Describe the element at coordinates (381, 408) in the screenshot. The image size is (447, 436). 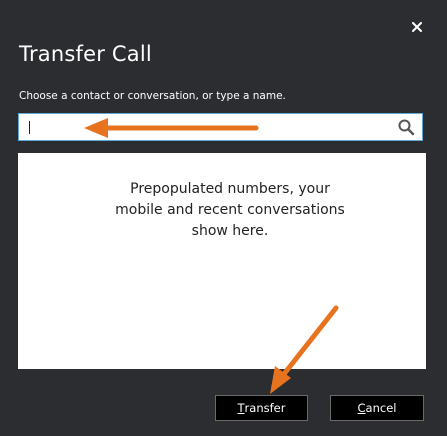
I see `cancel-label: ancel` at that location.